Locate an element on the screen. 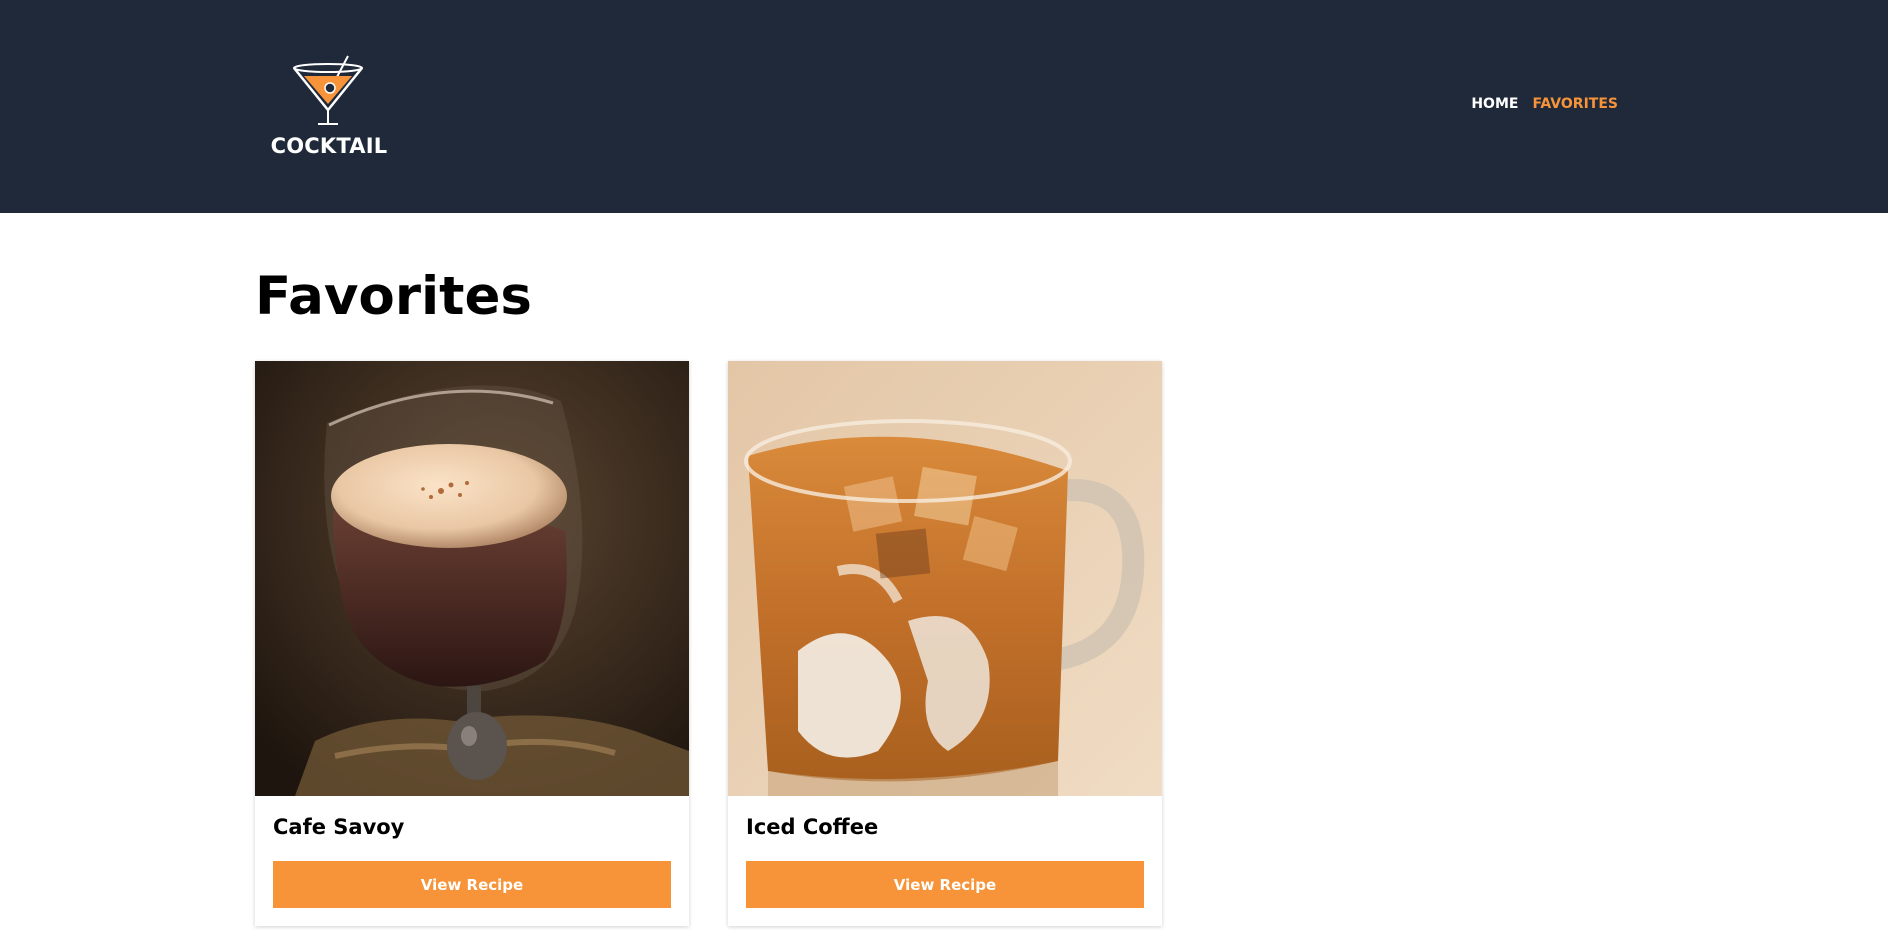 The height and width of the screenshot is (938, 1888). cafe-savoy-image is located at coordinates (472, 578).